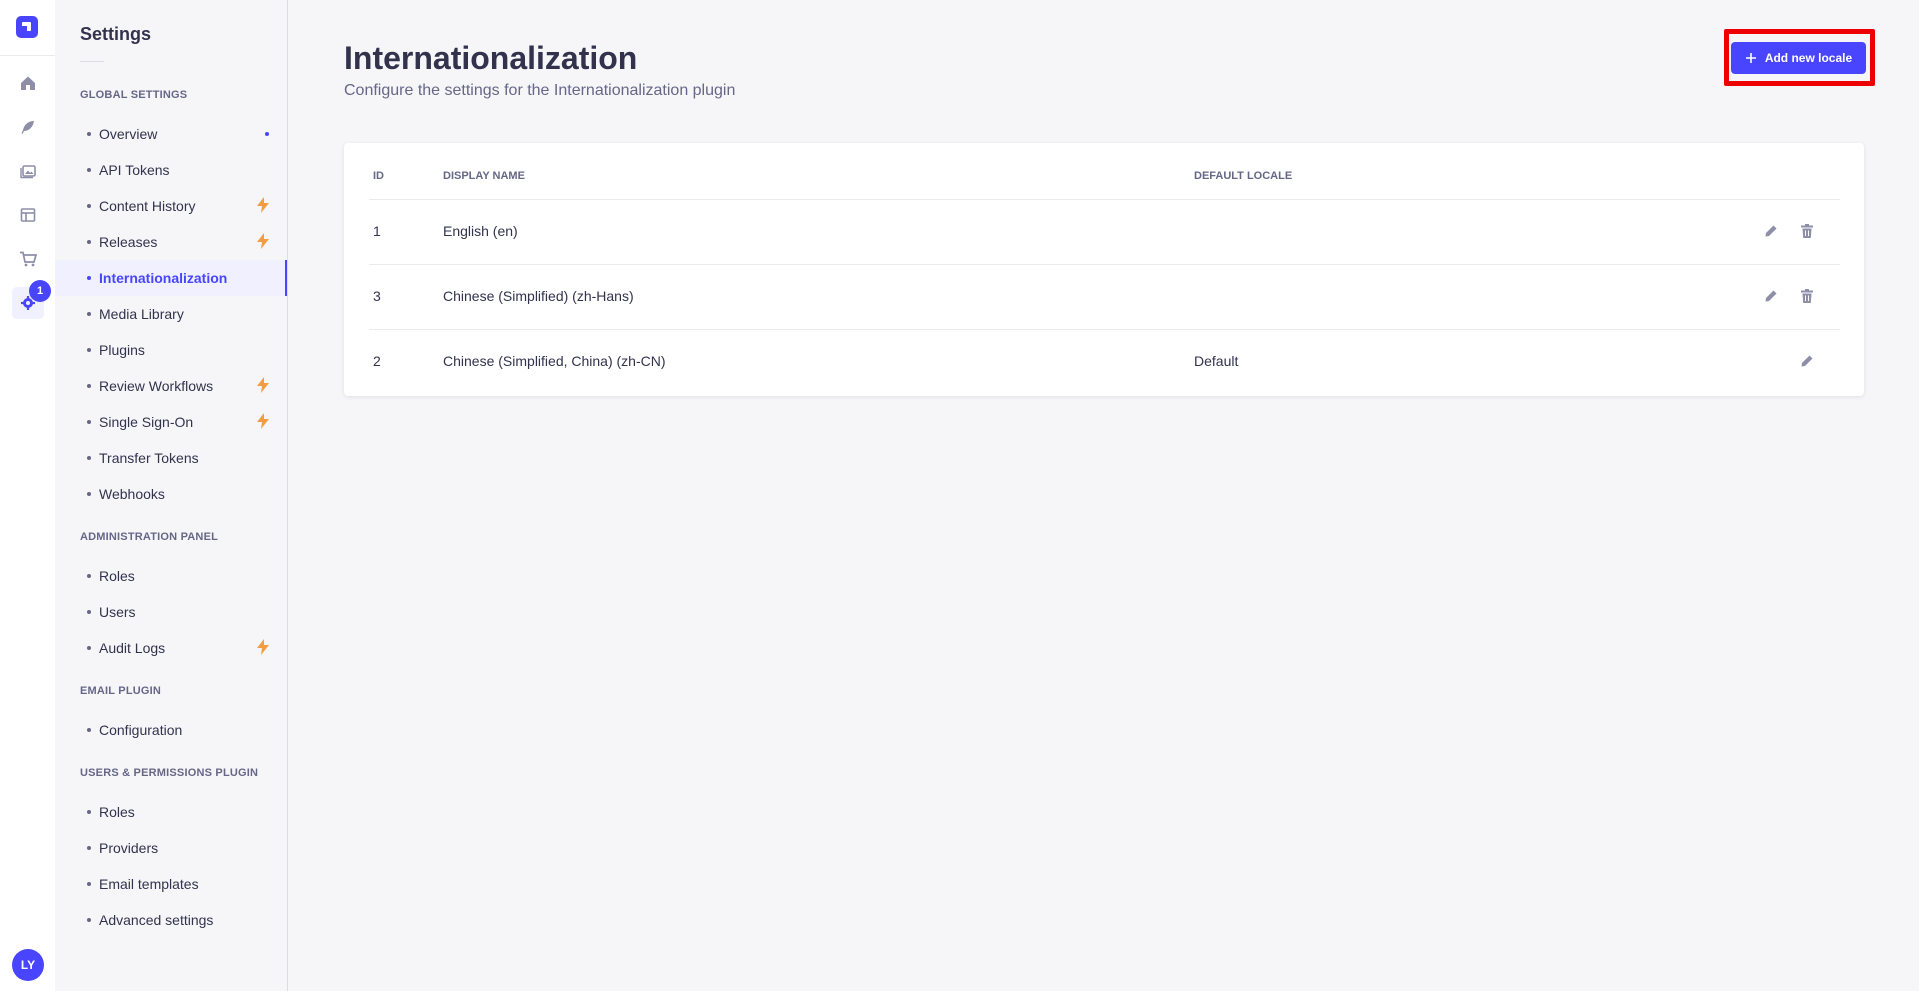 The width and height of the screenshot is (1919, 991). I want to click on sidebar-item-label: Plugins, so click(122, 350).